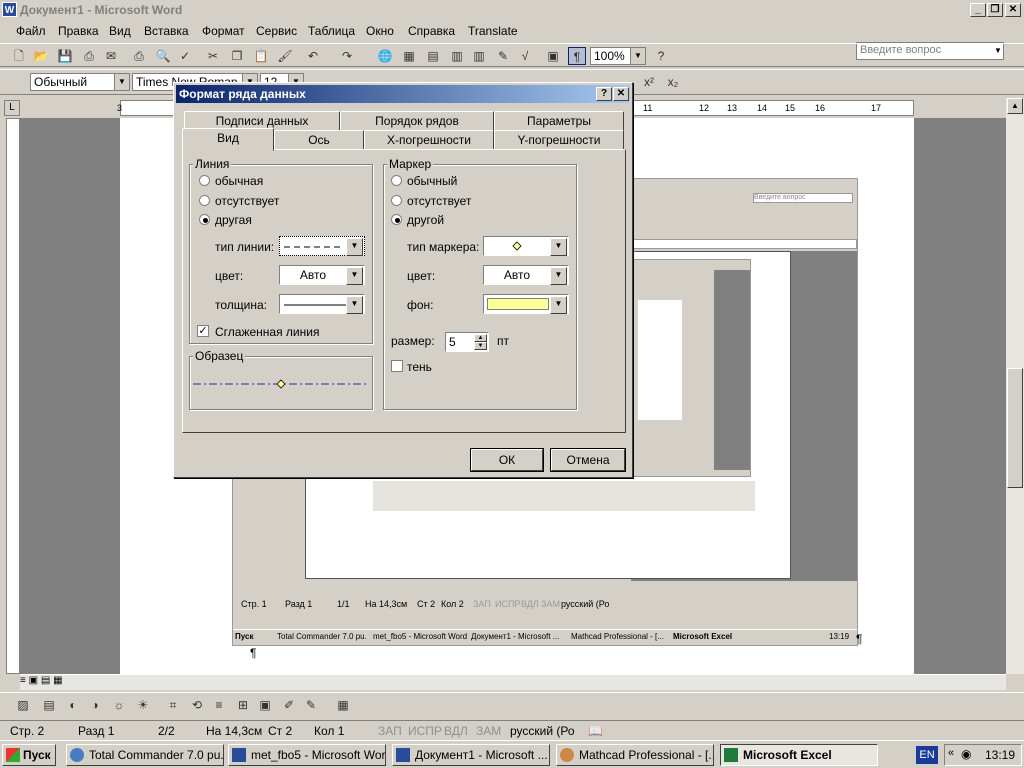 This screenshot has height=768, width=1024. What do you see at coordinates (479, 56) in the screenshot?
I see `columns-icon: ▥` at bounding box center [479, 56].